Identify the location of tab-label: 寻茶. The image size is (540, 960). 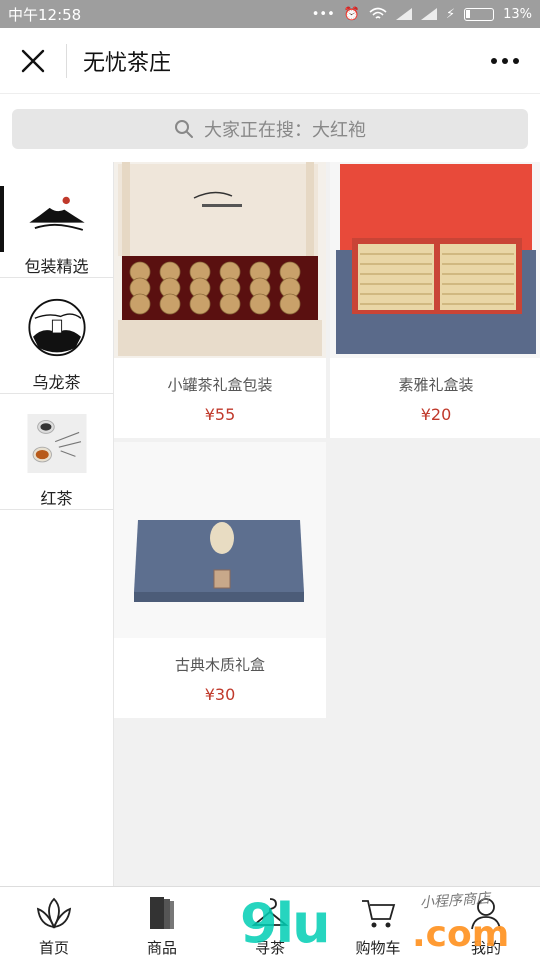
(269, 948).